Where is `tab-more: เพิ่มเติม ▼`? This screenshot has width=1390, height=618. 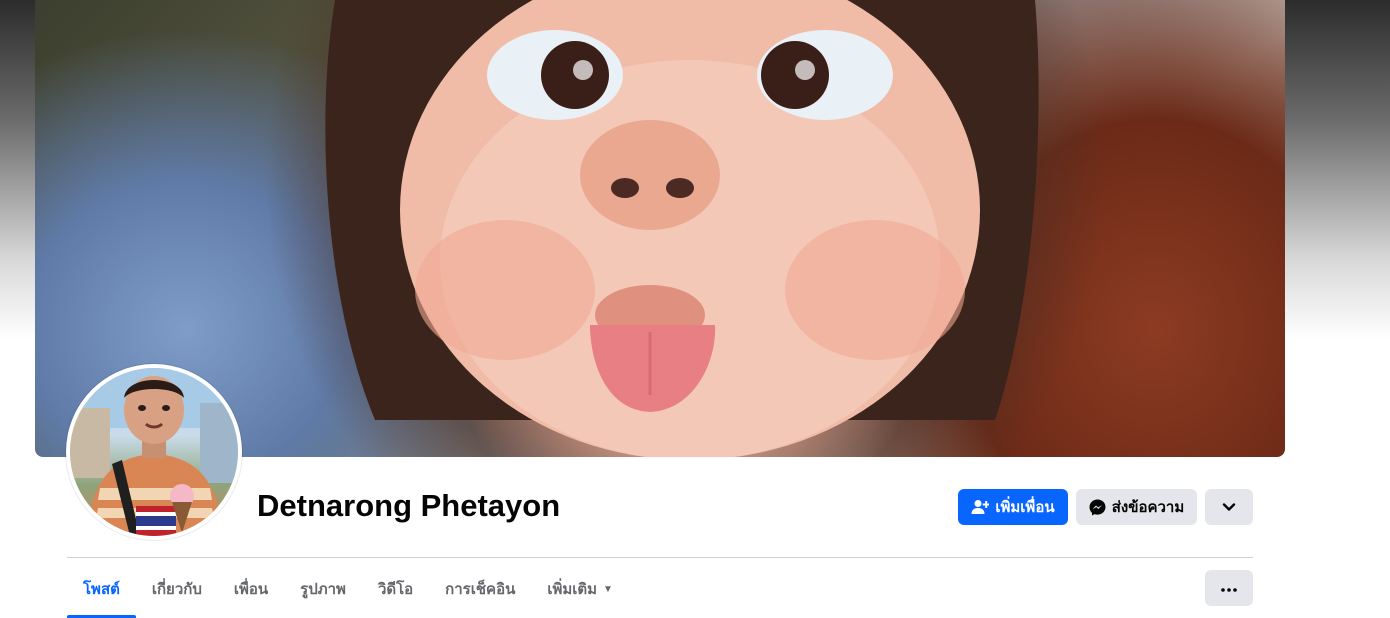 tab-more: เพิ่มเติม ▼ is located at coordinates (580, 589).